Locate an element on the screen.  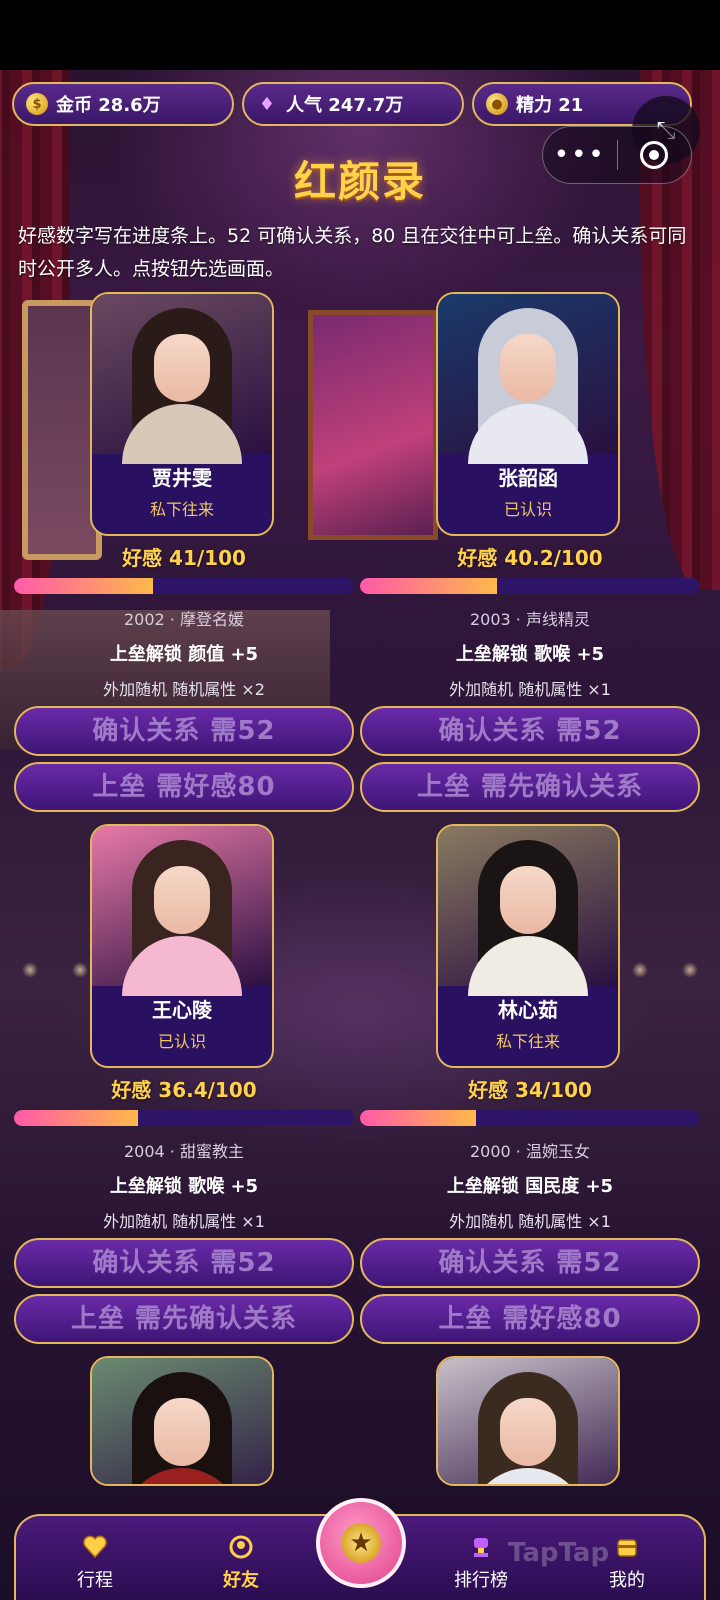
favor-label: 好感 41/100 is located at coordinates (184, 558).